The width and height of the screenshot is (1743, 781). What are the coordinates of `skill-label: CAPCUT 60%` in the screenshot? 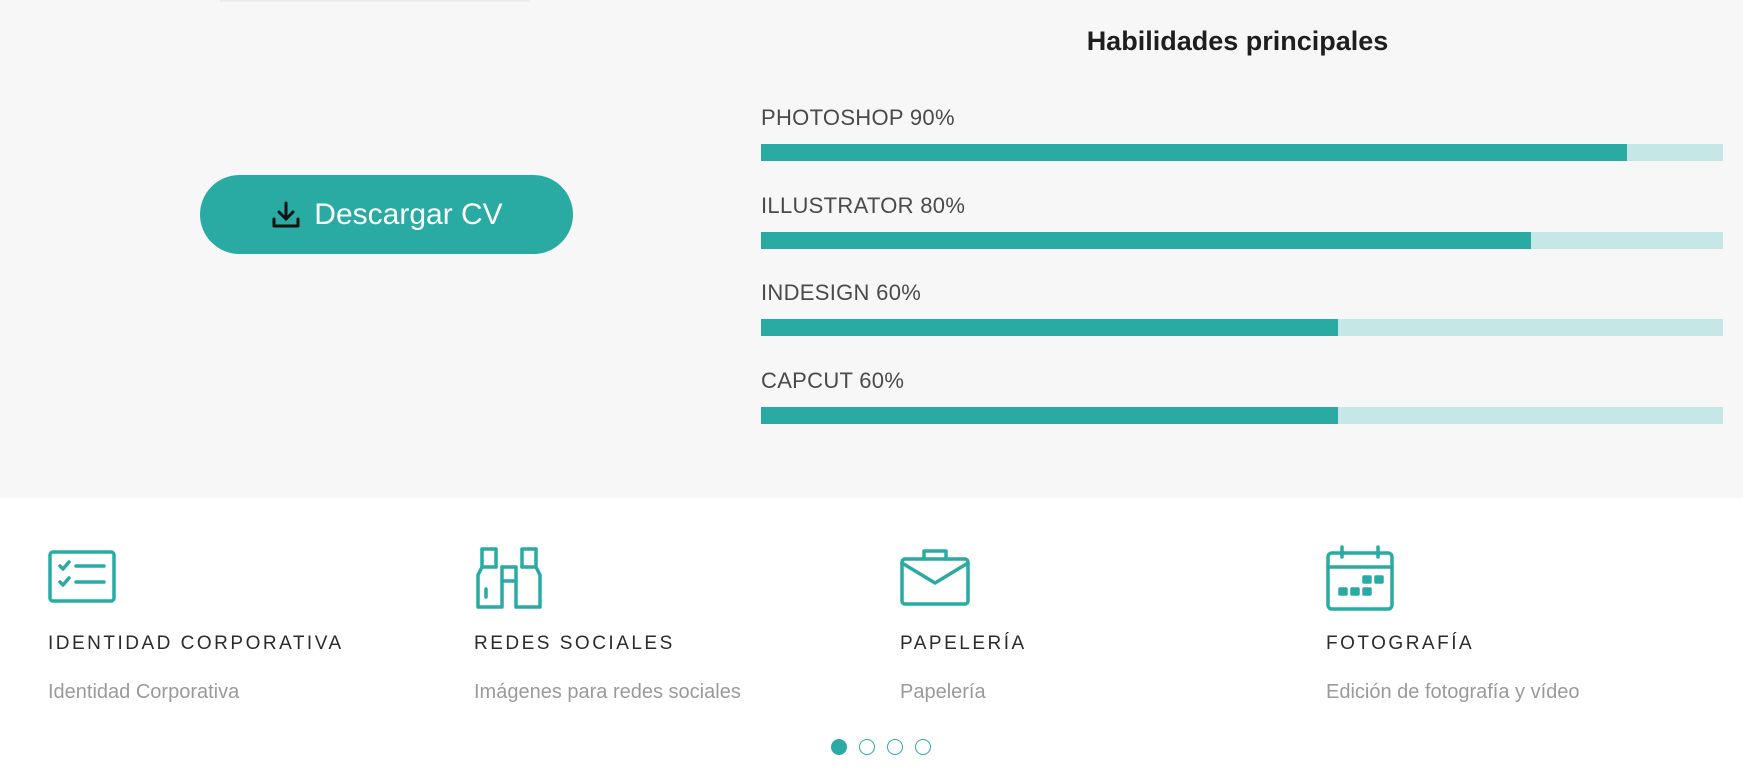 It's located at (833, 380).